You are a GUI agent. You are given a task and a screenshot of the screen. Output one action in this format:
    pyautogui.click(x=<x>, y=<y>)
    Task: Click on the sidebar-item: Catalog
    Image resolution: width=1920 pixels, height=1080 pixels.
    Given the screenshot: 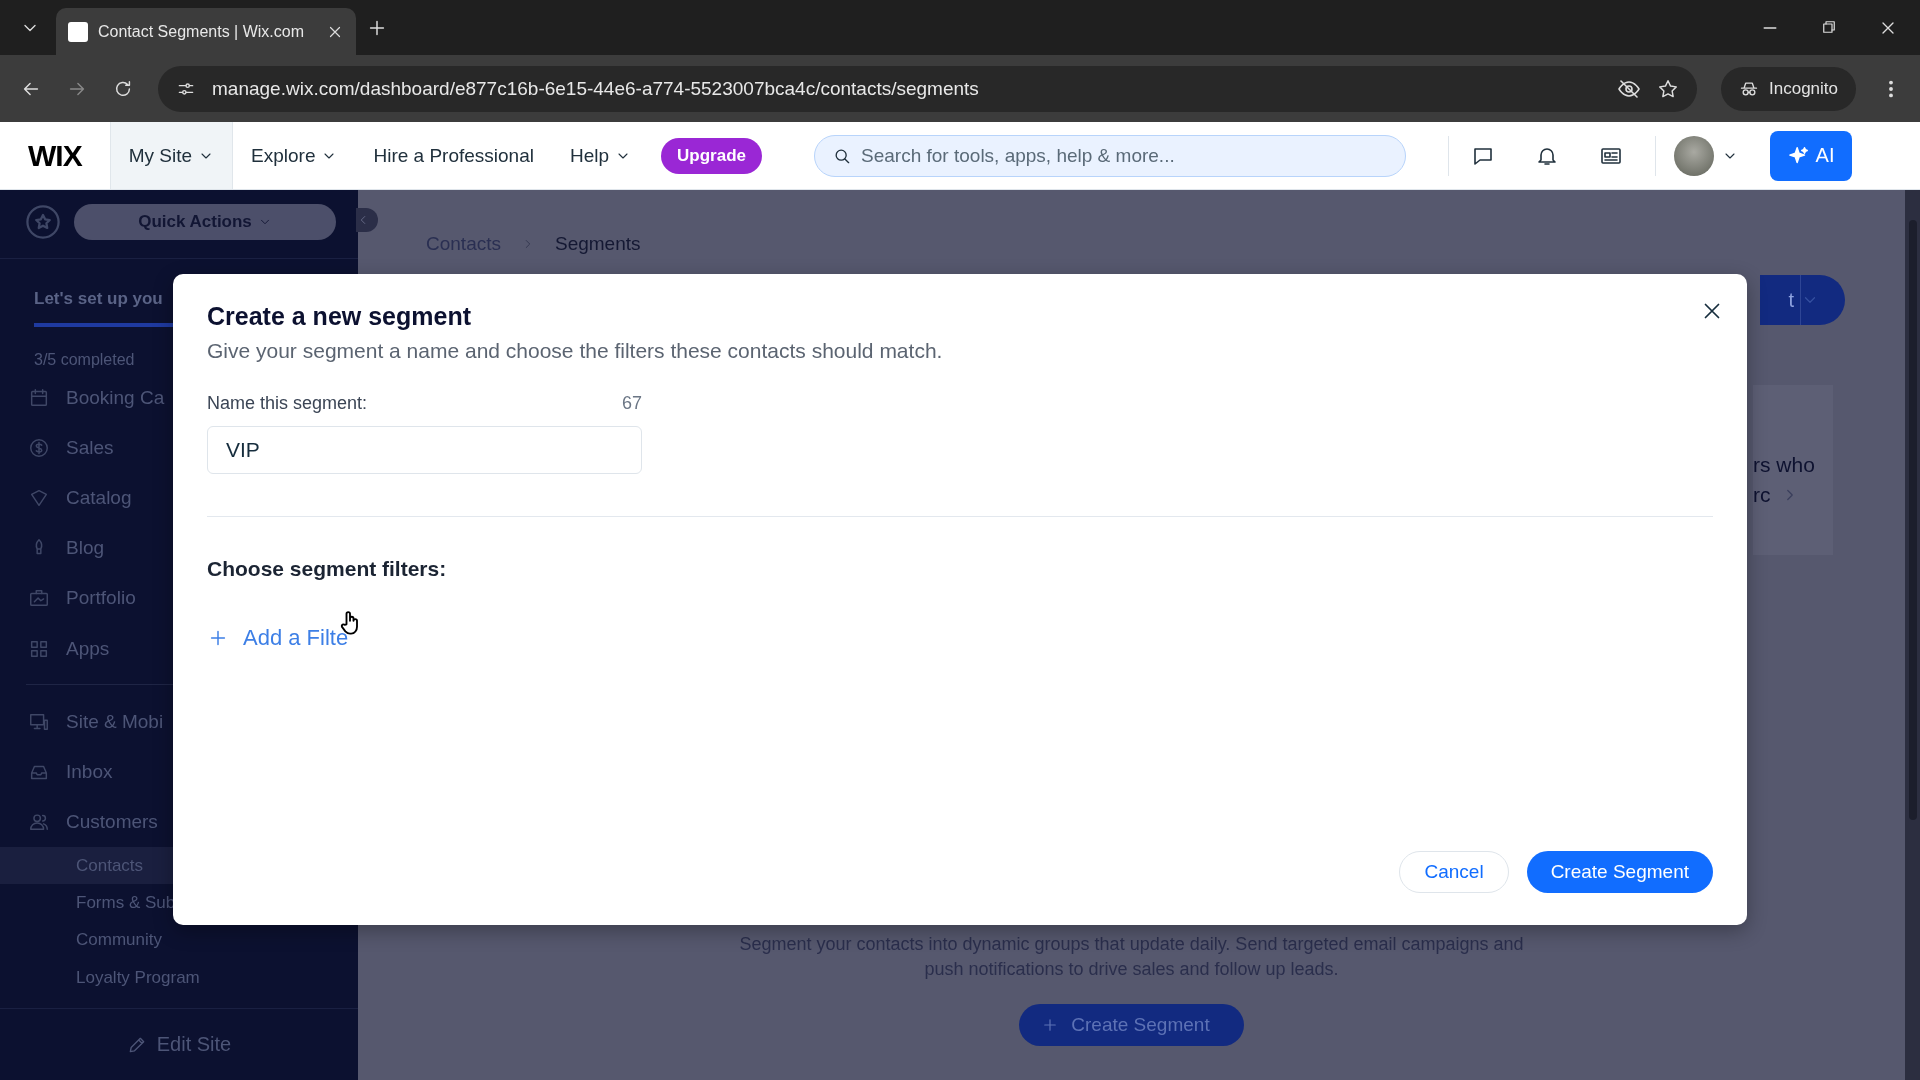 What is the action you would take?
    pyautogui.click(x=86, y=498)
    